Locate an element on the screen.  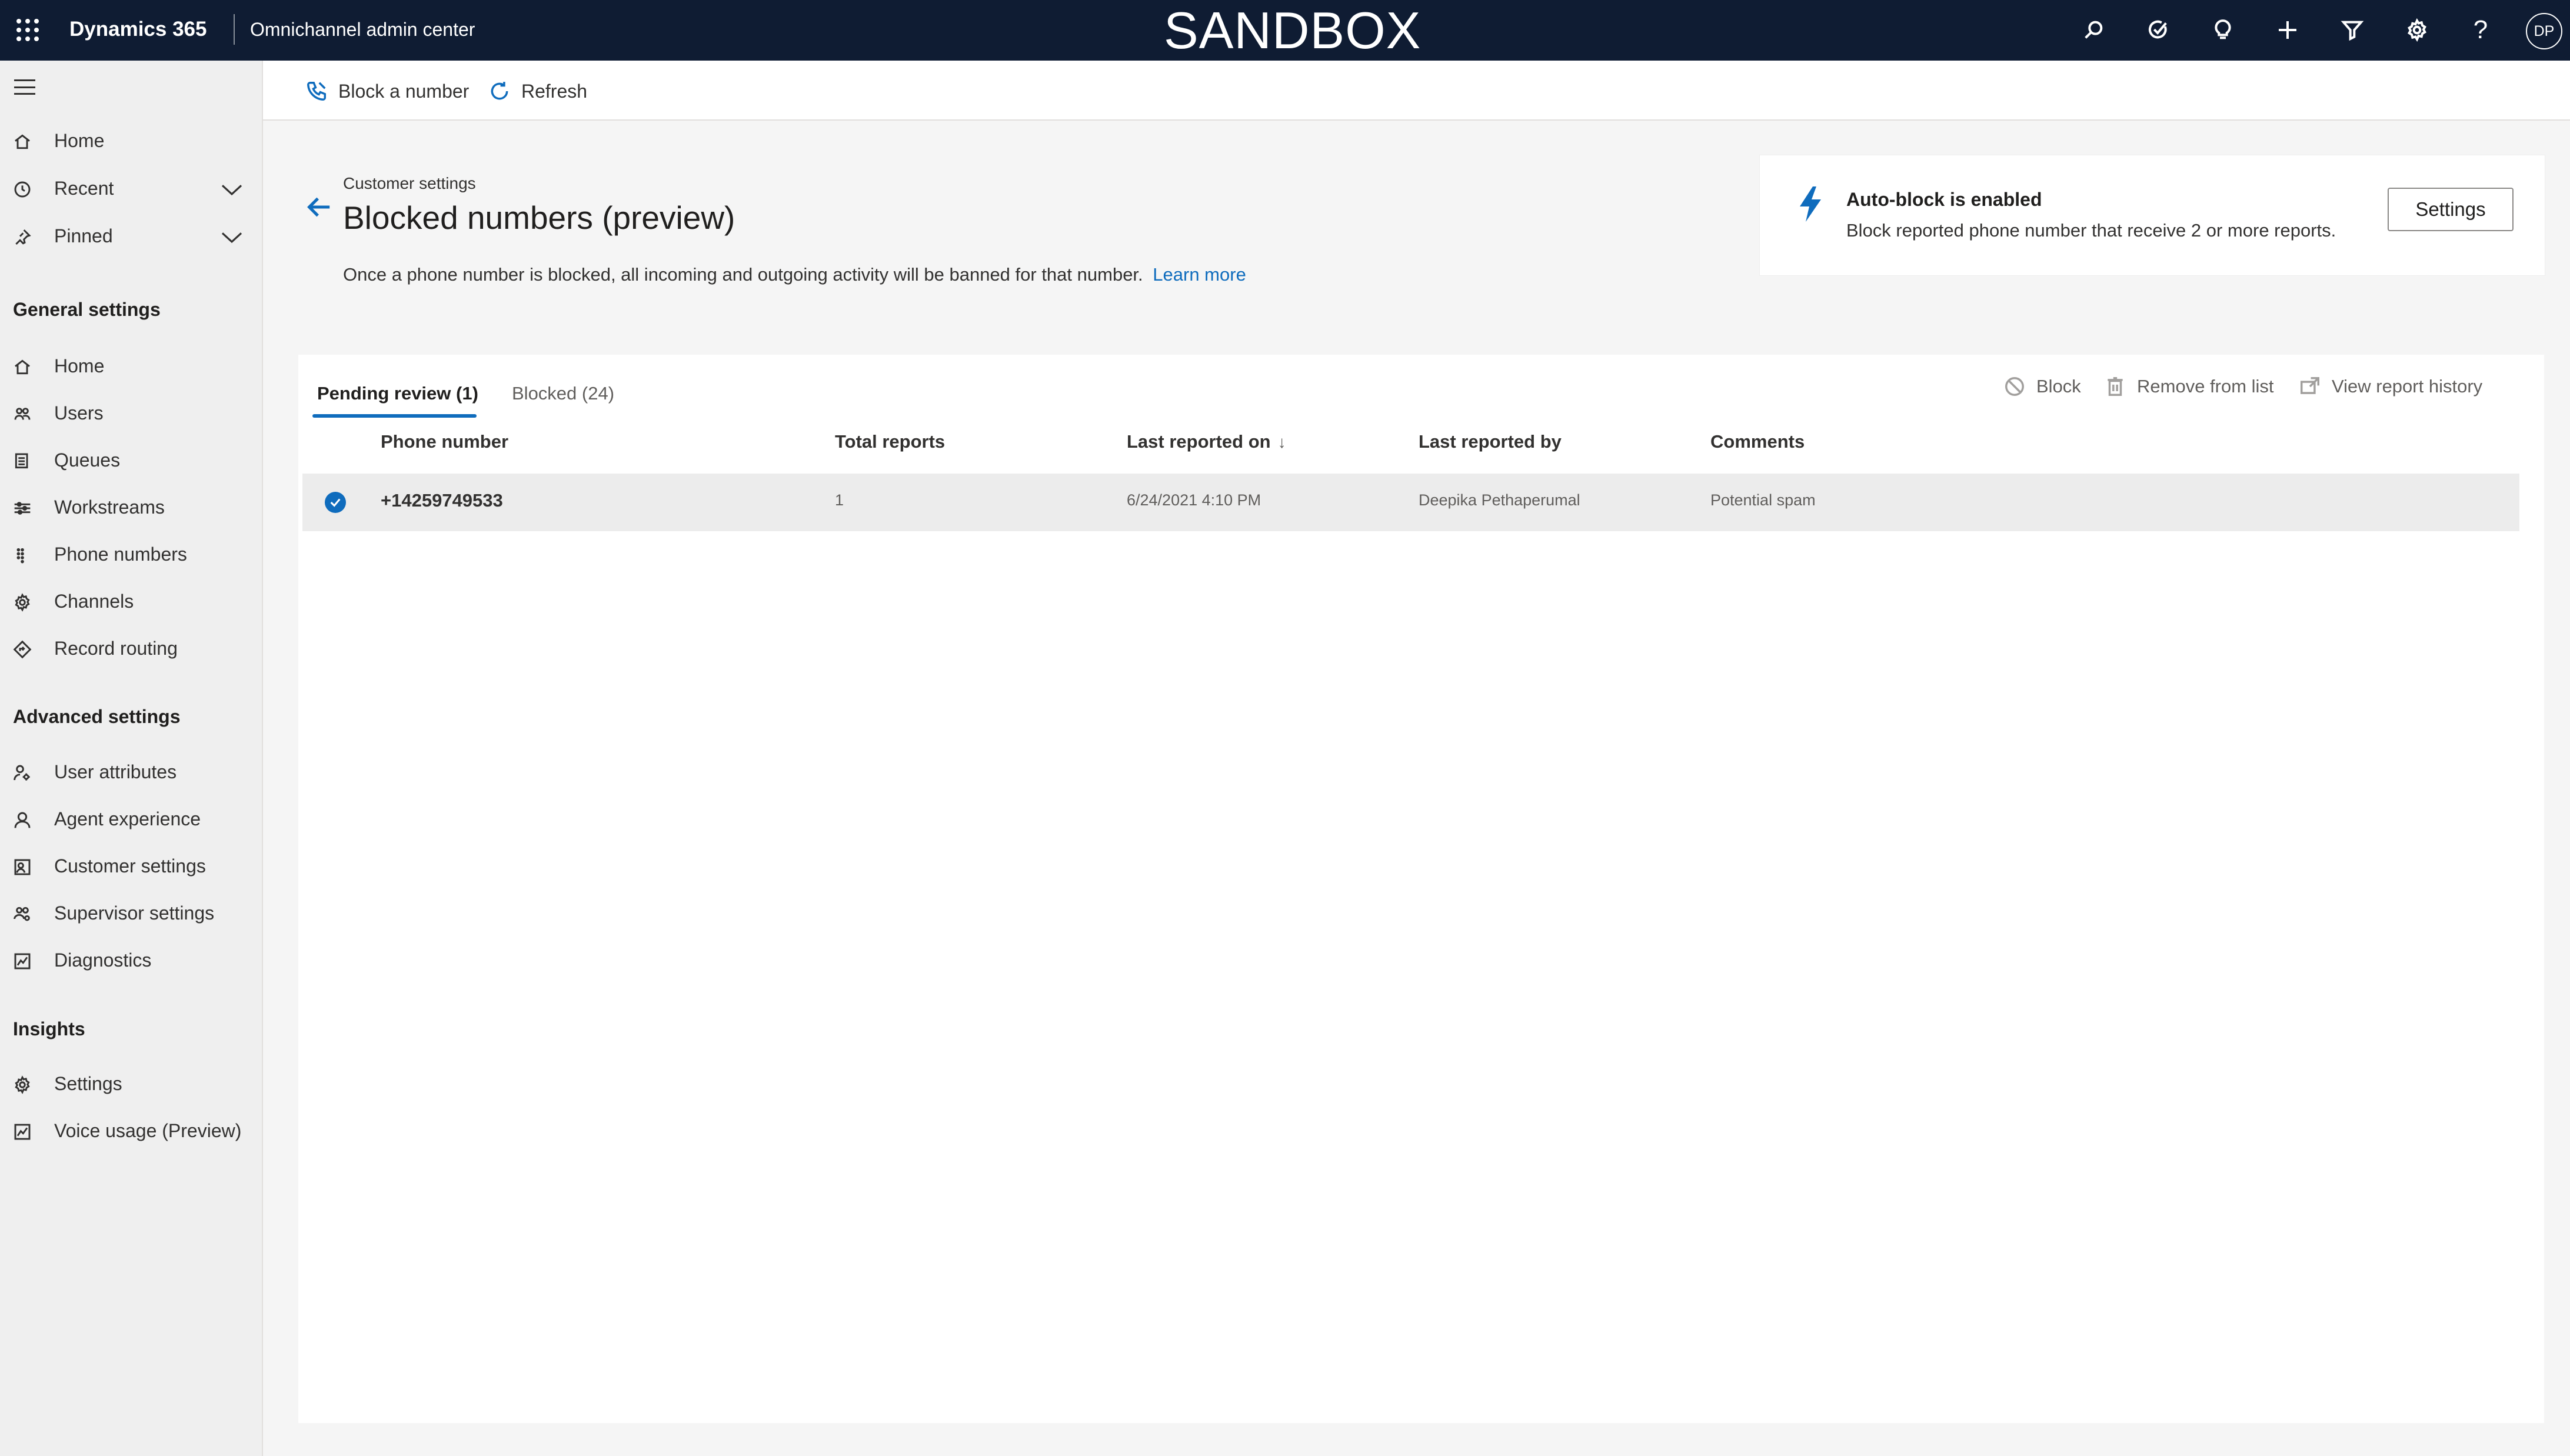
sidebar-item-label: Supervisor settings is located at coordinates (134, 913).